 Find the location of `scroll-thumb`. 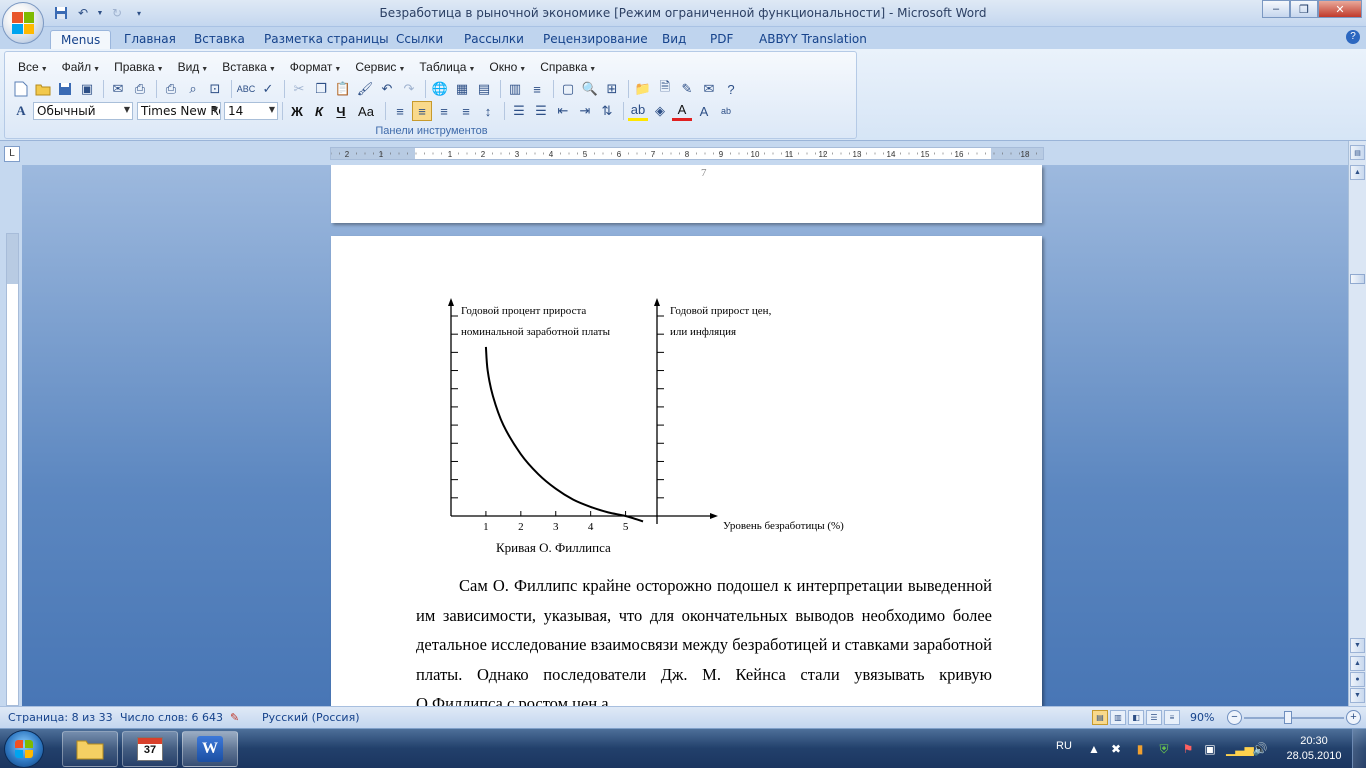

scroll-thumb is located at coordinates (1357, 279).